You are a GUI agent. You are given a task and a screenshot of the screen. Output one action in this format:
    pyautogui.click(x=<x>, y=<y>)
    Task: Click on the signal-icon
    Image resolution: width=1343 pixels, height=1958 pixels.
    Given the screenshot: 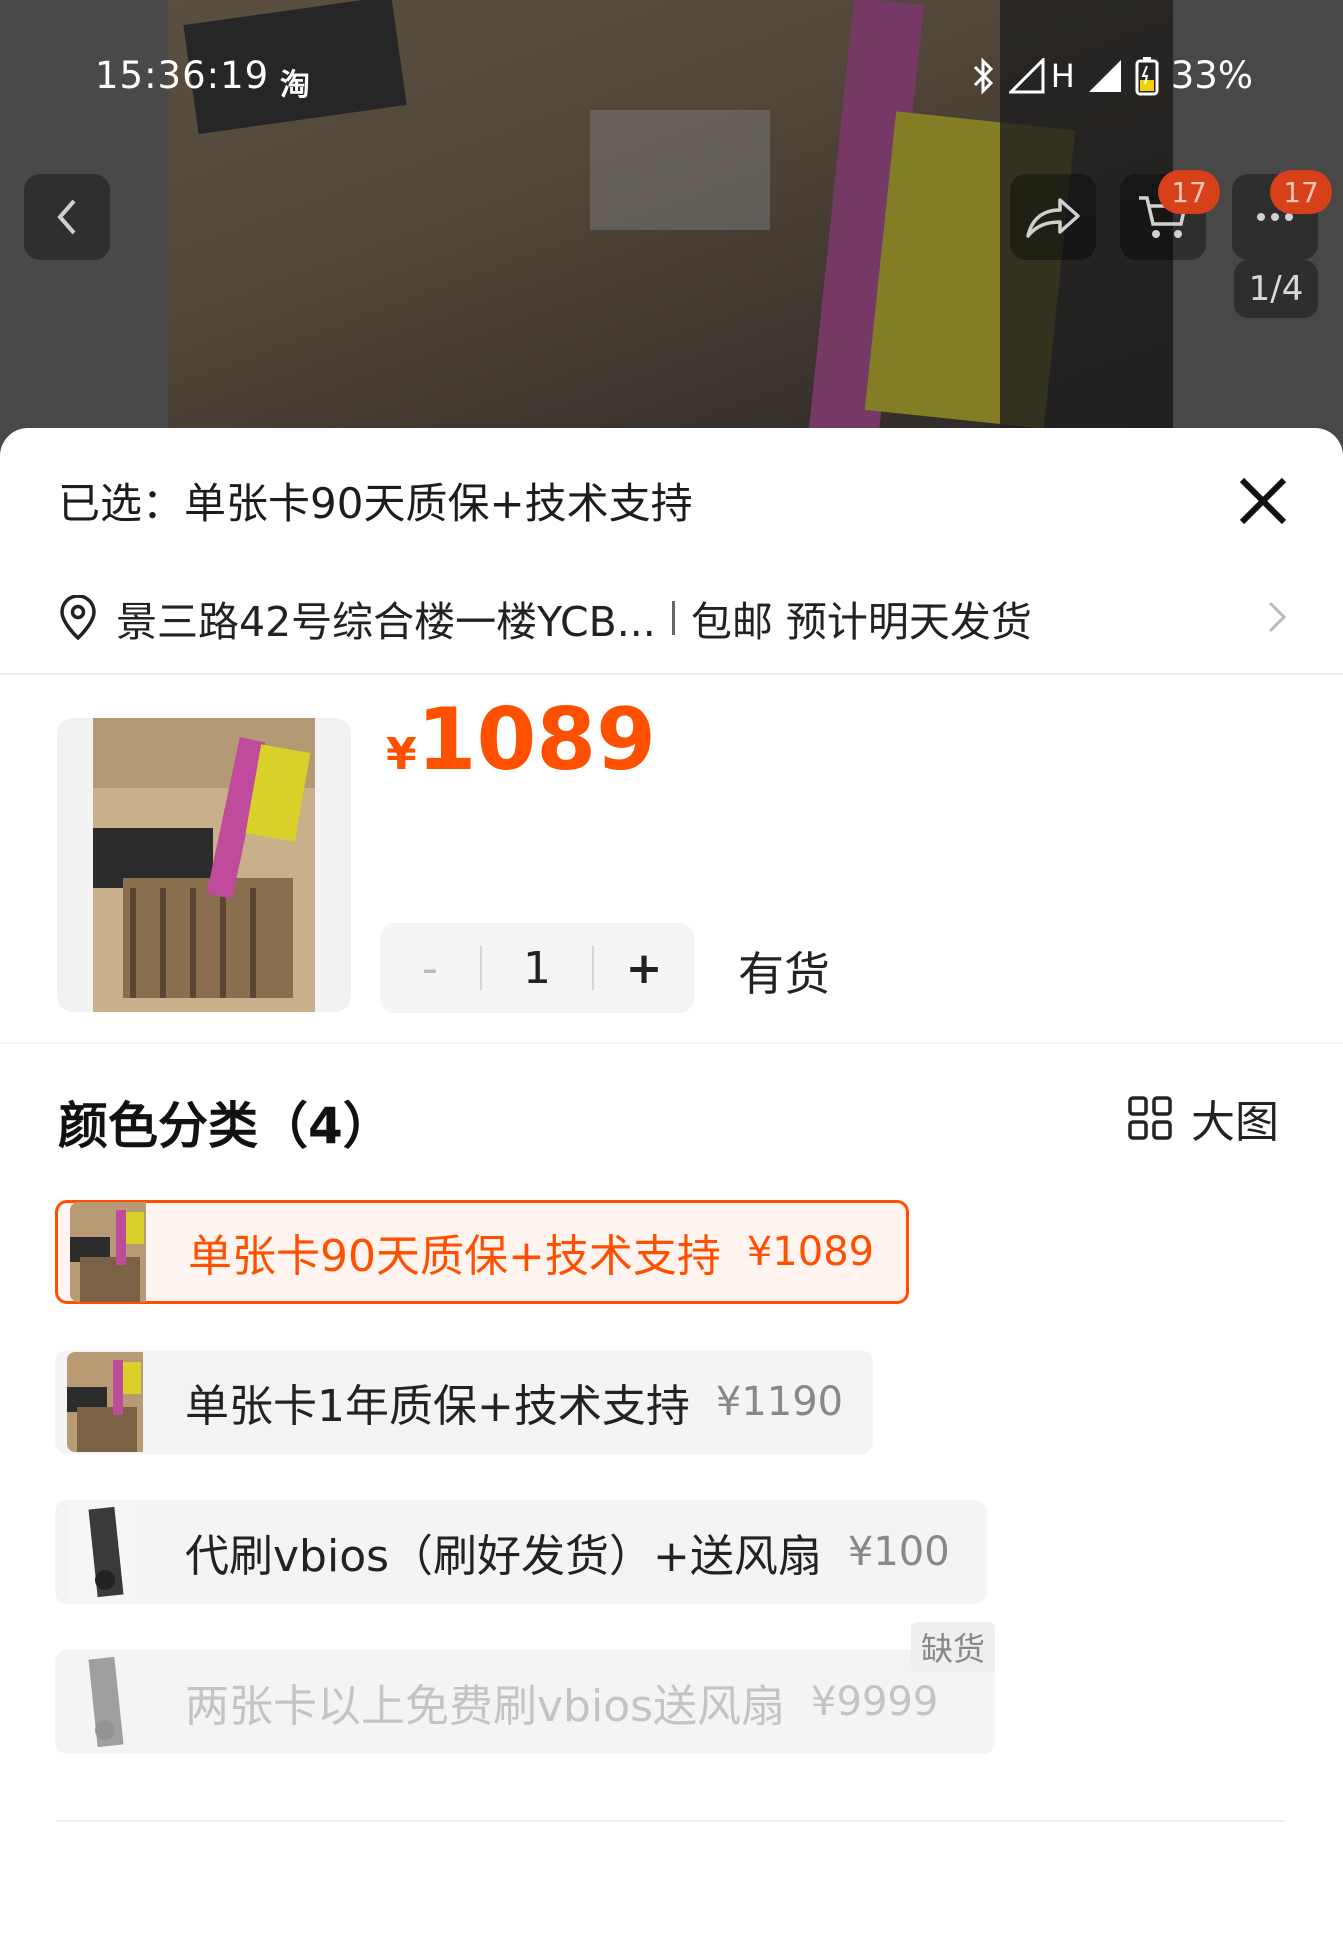 What is the action you would take?
    pyautogui.click(x=1026, y=75)
    